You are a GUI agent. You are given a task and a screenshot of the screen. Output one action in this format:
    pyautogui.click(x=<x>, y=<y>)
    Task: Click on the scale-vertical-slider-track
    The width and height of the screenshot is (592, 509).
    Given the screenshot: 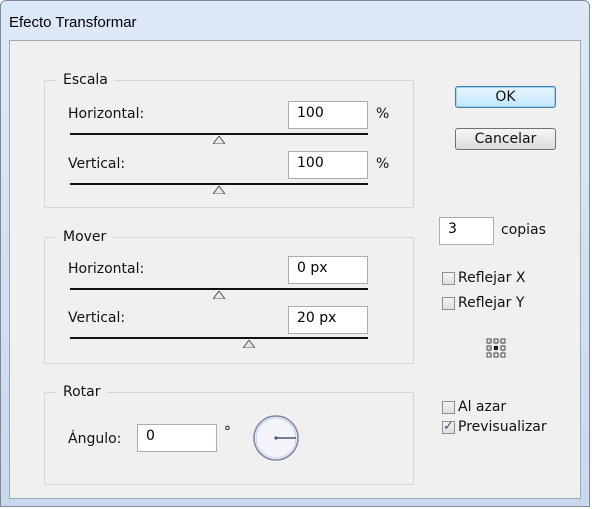 What is the action you would take?
    pyautogui.click(x=219, y=184)
    